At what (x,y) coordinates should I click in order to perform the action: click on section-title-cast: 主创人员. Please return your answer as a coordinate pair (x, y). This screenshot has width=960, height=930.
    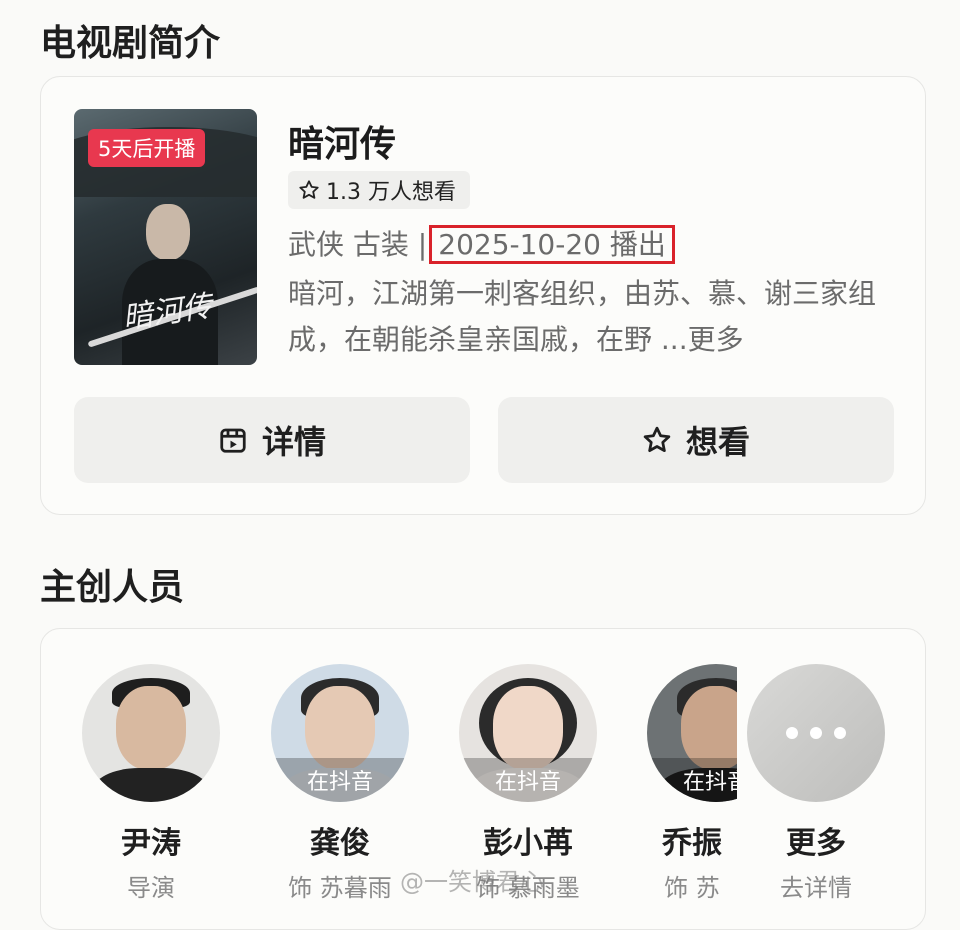
    Looking at the image, I should click on (112, 587).